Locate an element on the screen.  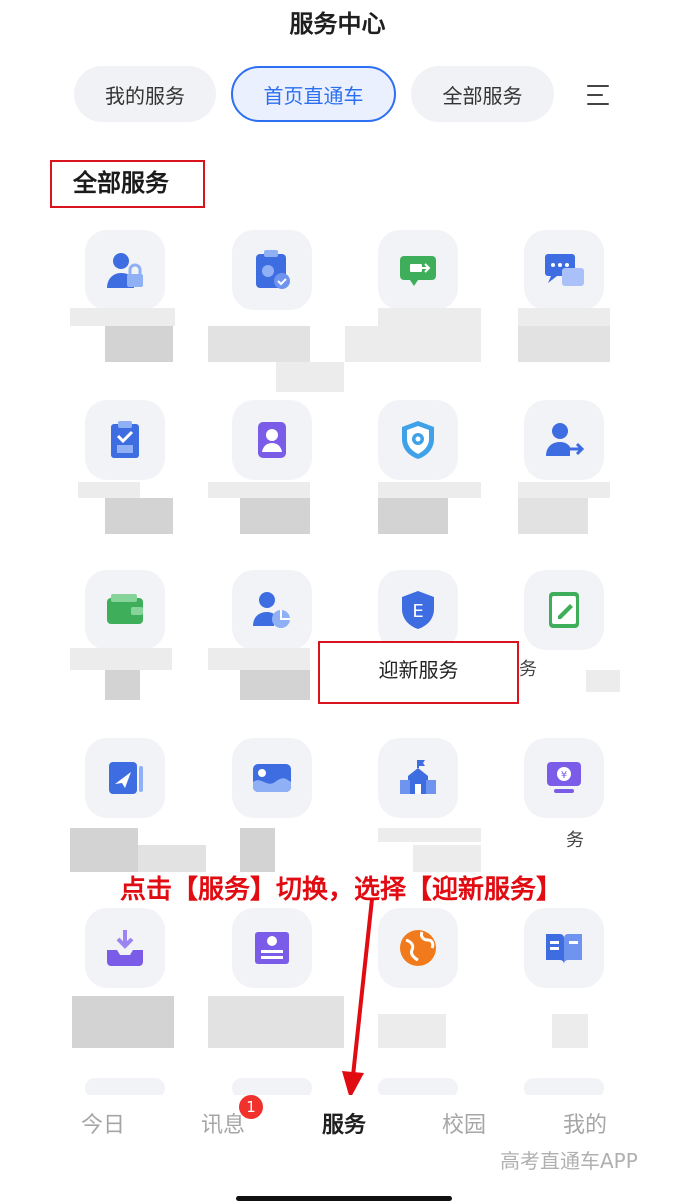
open-book-icon is located at coordinates (564, 948).